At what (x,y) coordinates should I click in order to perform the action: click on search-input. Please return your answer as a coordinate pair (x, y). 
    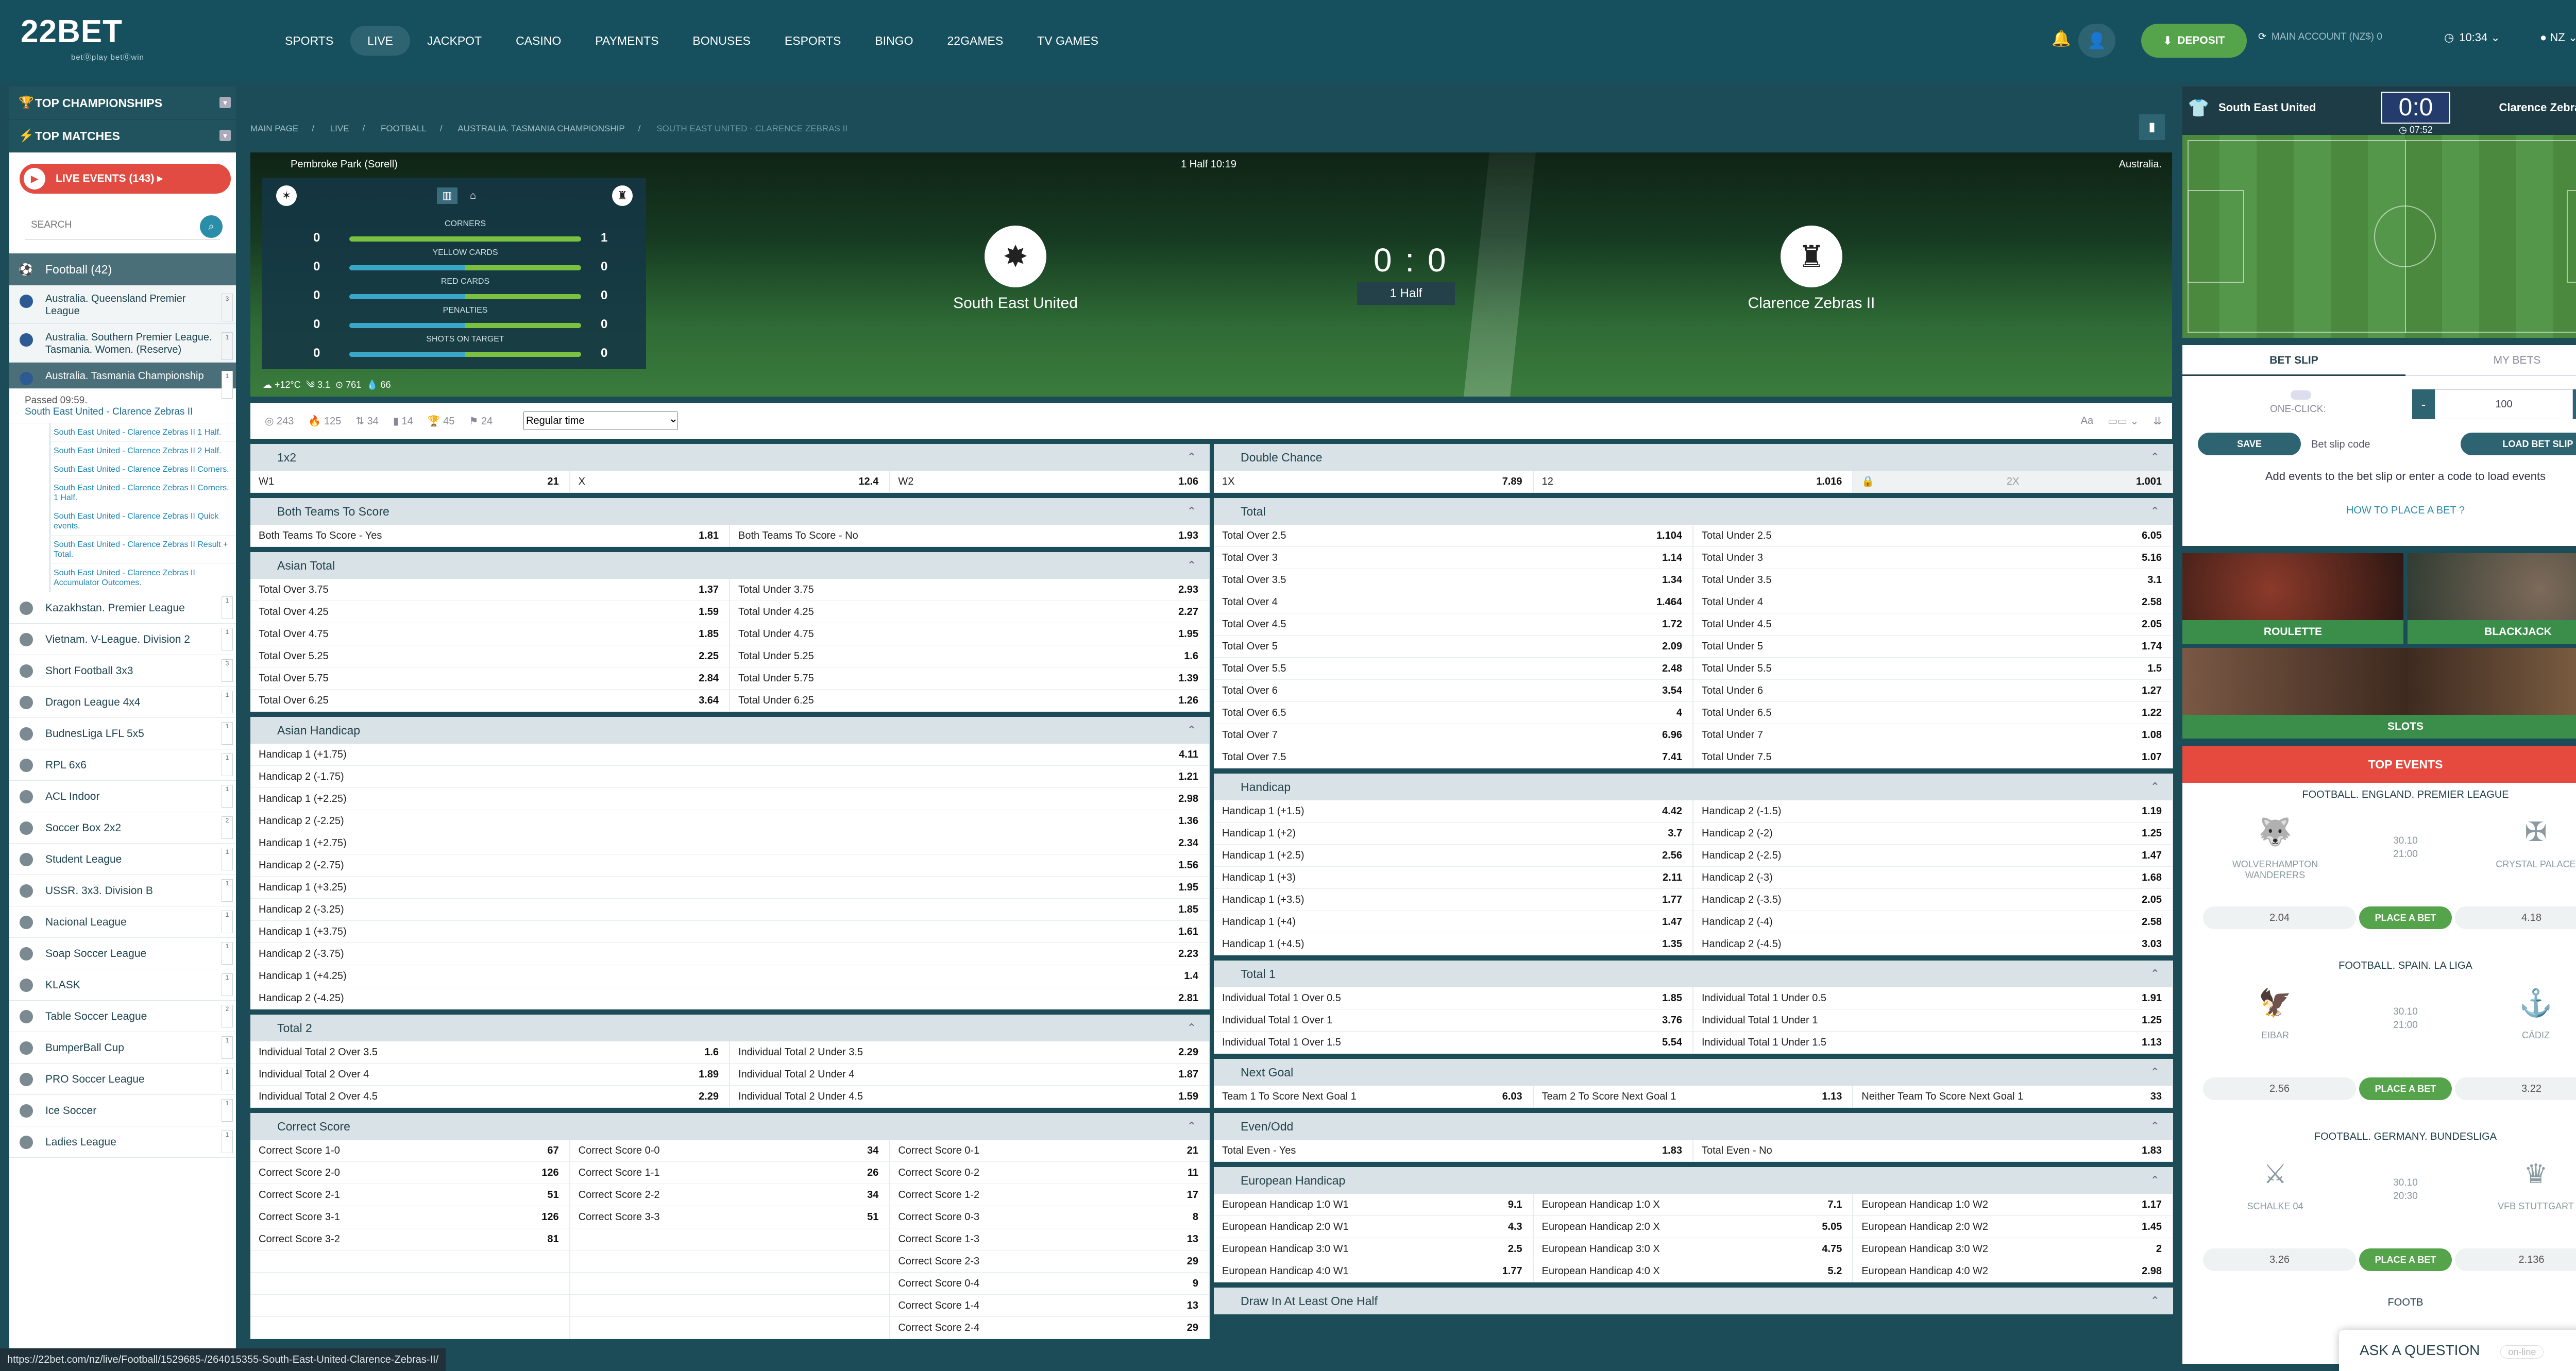
    Looking at the image, I should click on (123, 225).